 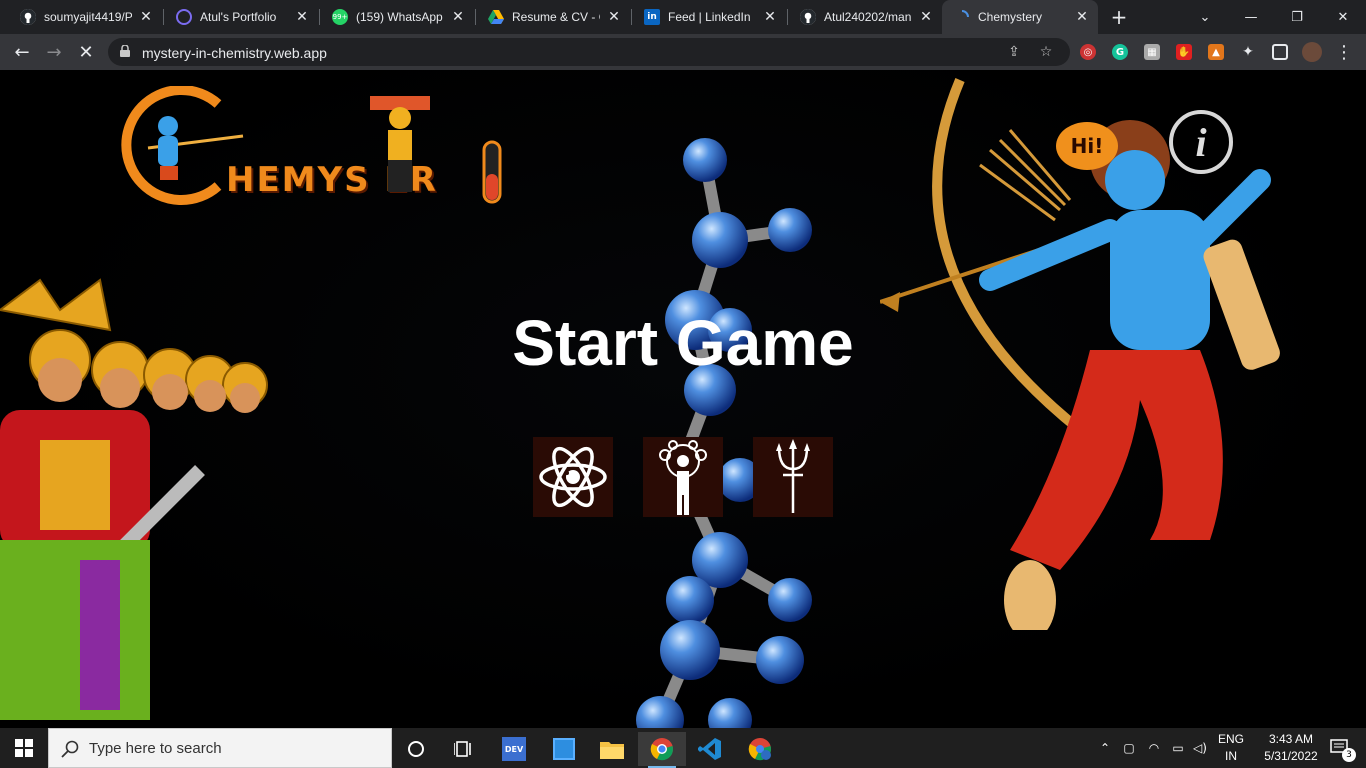 I want to click on search-placeholder: Type here to search, so click(x=155, y=748).